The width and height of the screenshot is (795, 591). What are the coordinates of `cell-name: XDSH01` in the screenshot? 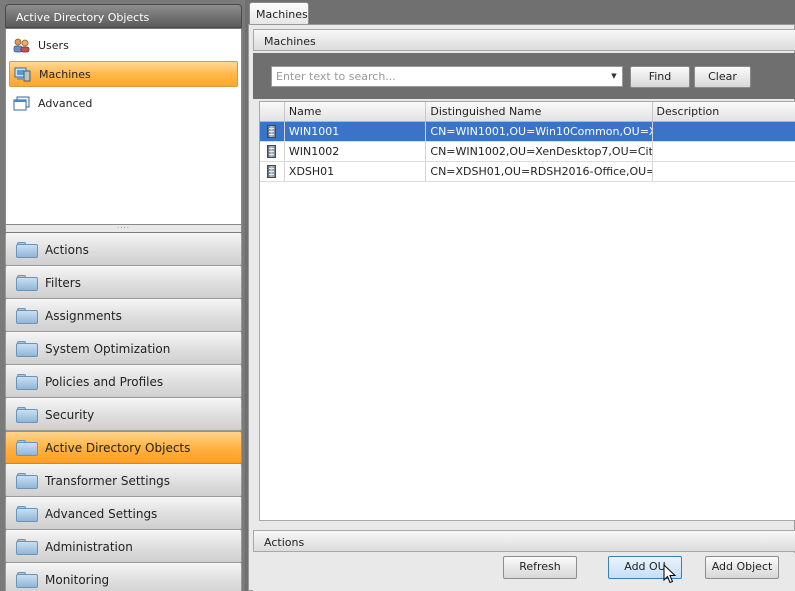 It's located at (356, 171).